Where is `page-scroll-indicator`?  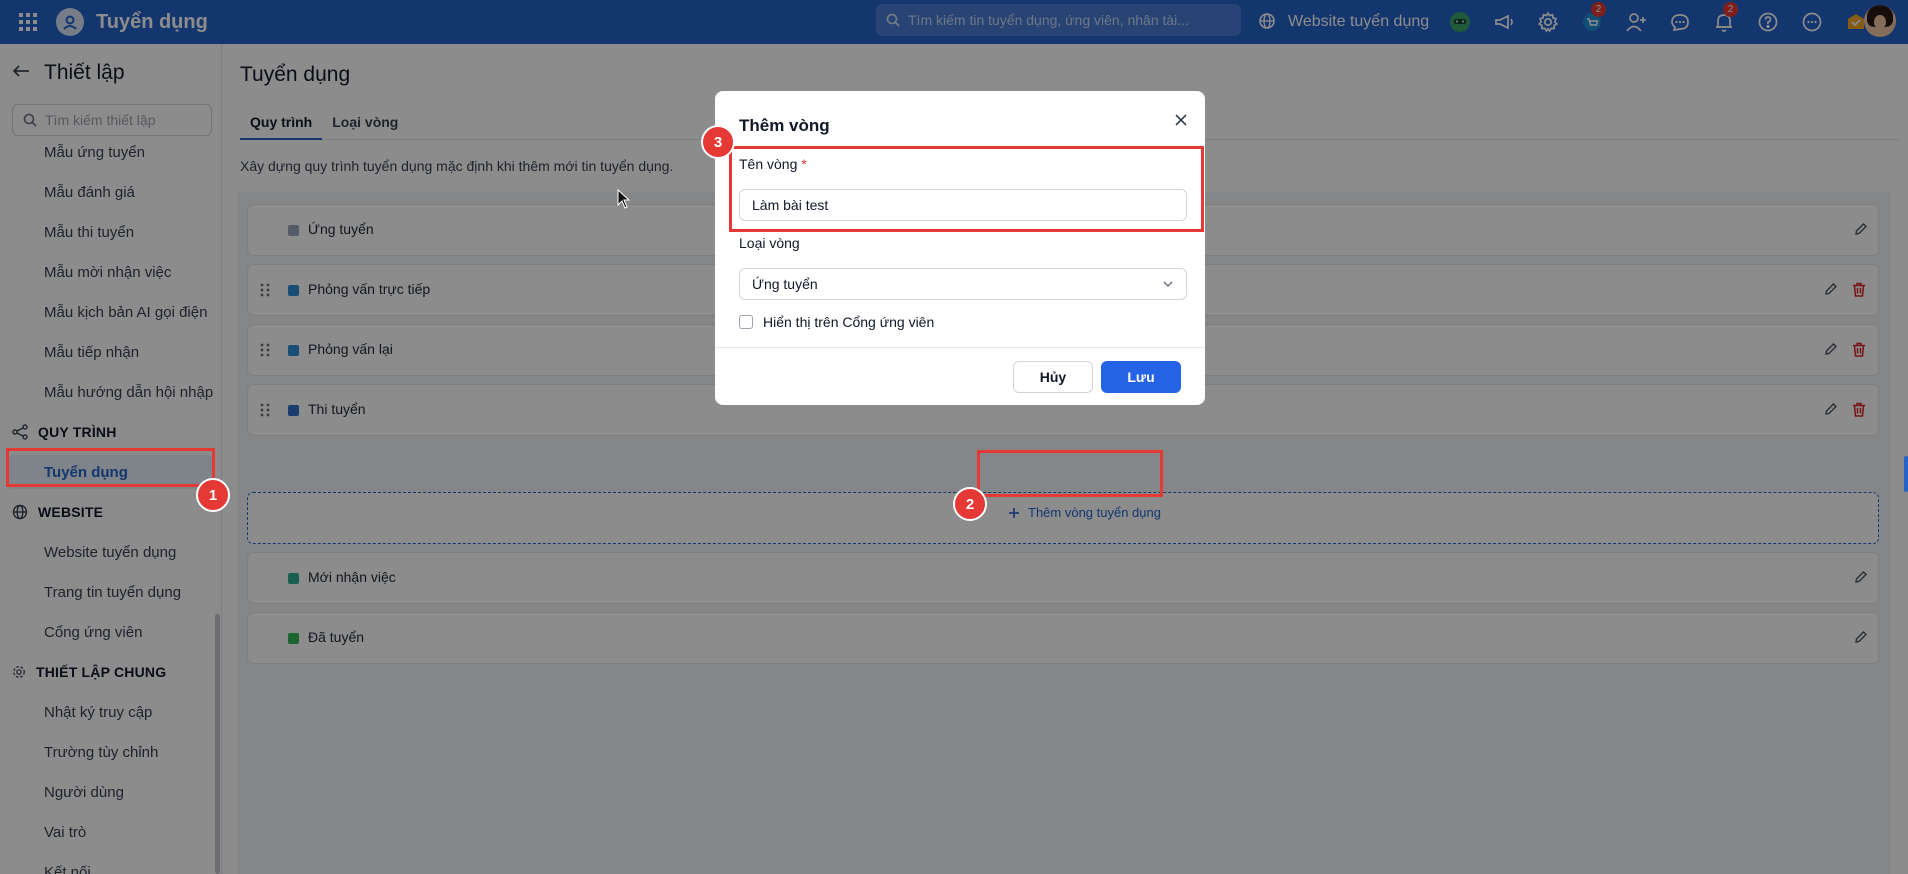 page-scroll-indicator is located at coordinates (1906, 474).